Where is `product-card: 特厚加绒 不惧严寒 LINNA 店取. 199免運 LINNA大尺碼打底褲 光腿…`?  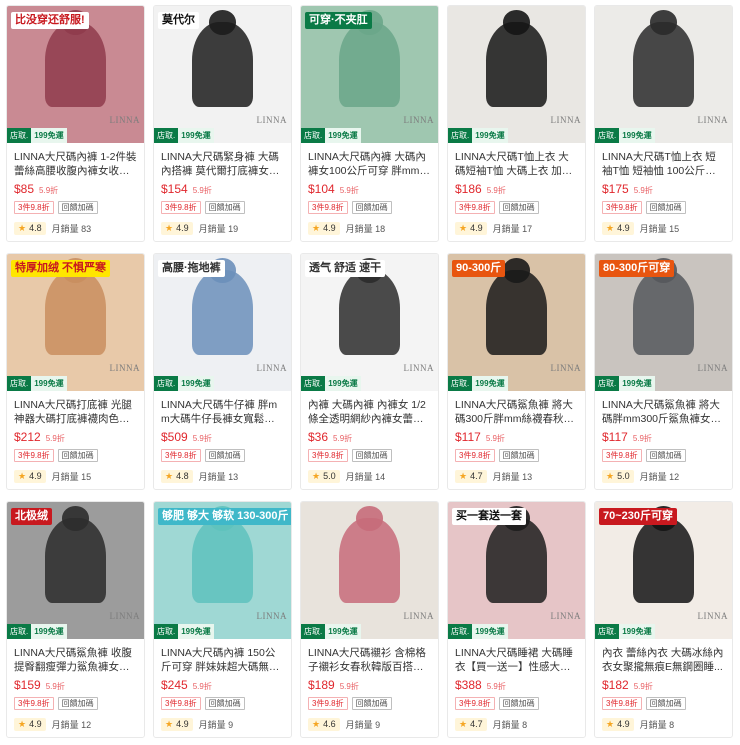 product-card: 特厚加绒 不惧严寒 LINNA 店取. 199免運 LINNA大尺碼打底褲 光腿… is located at coordinates (75, 371).